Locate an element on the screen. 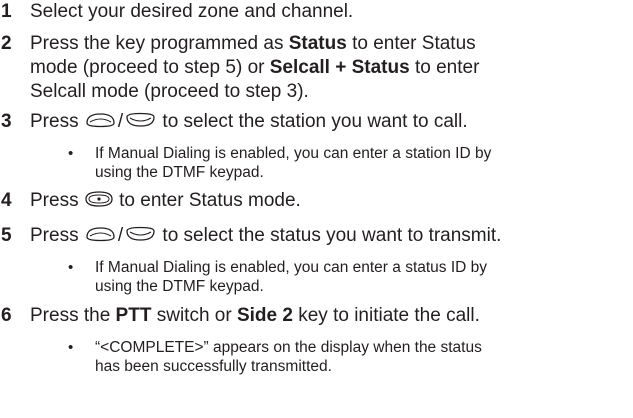 The width and height of the screenshot is (633, 418). text-run: to enter Status mode. is located at coordinates (207, 200).